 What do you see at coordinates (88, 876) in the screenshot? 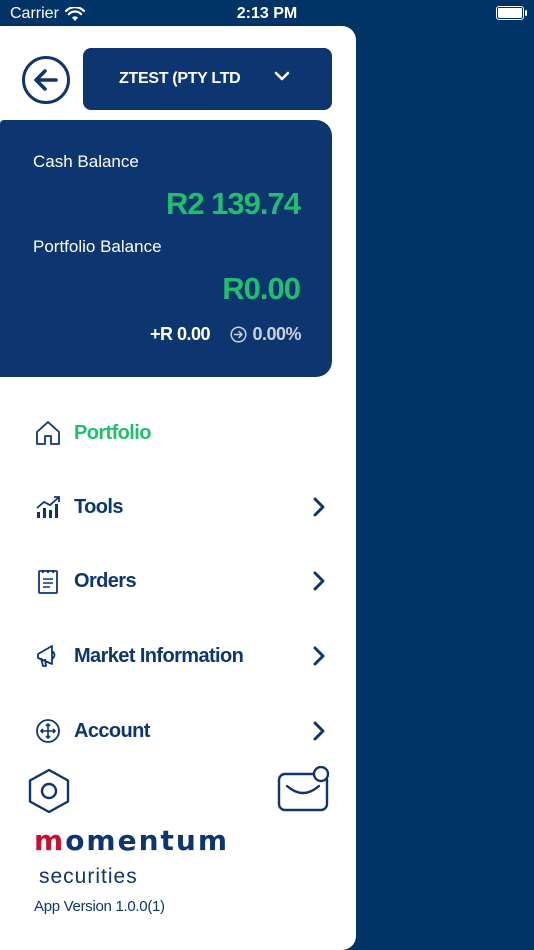
I see `securities-logo-text: securities` at bounding box center [88, 876].